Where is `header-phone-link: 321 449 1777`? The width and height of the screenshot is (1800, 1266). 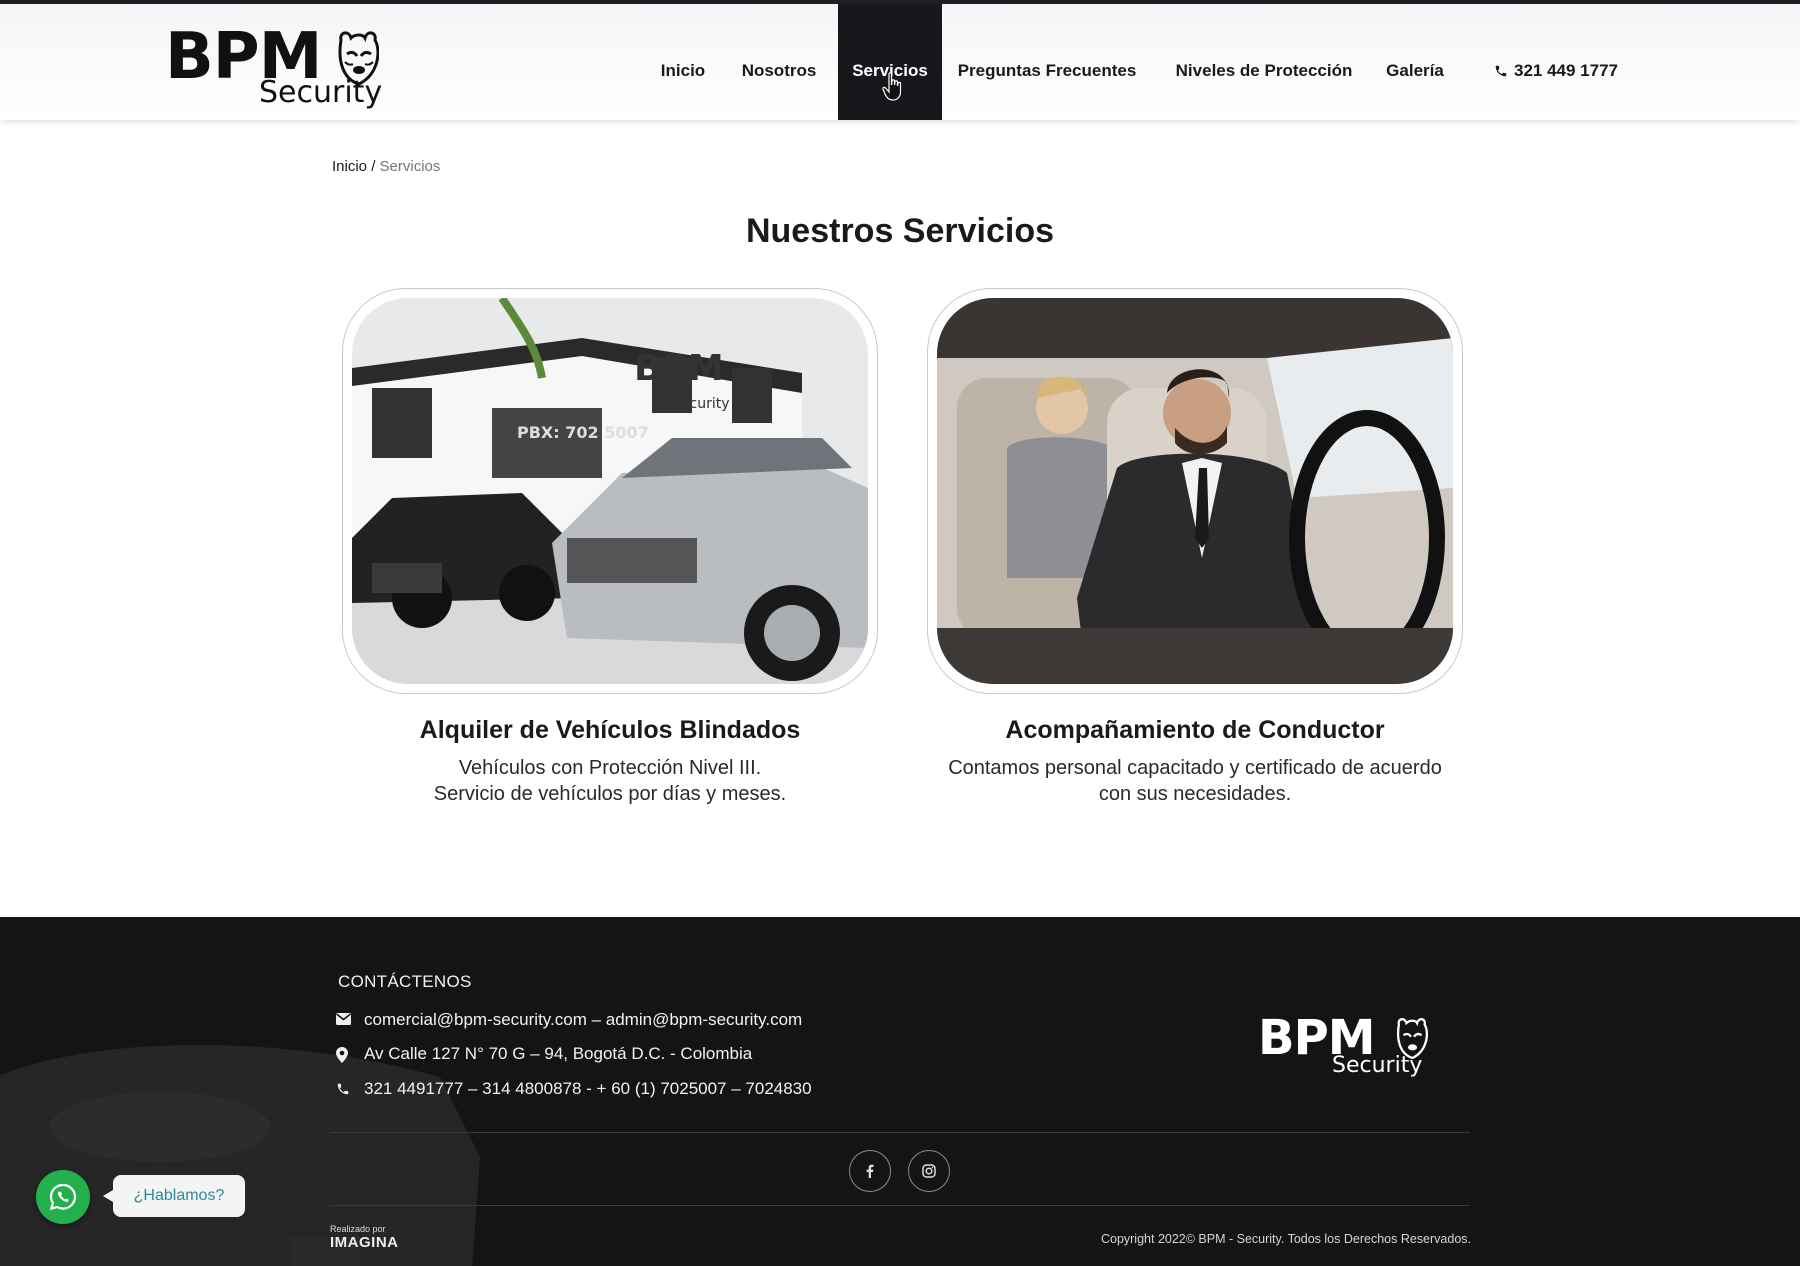 header-phone-link: 321 449 1777 is located at coordinates (1556, 62).